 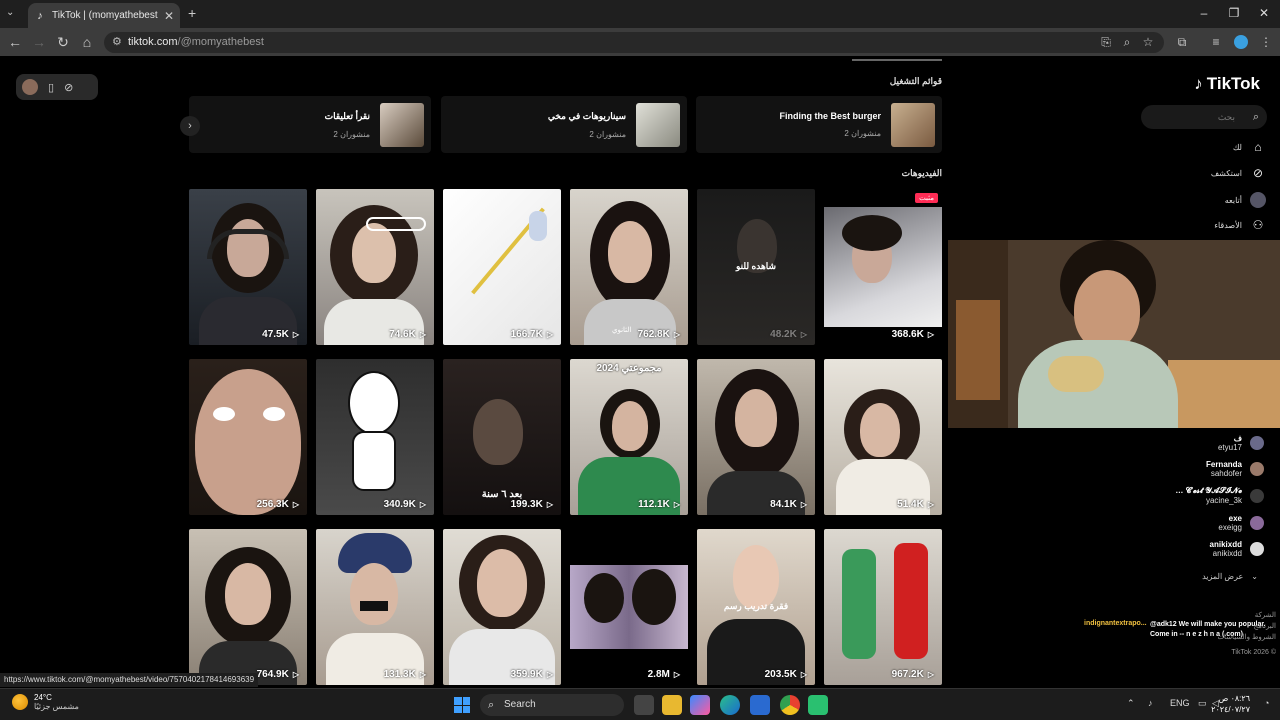 What do you see at coordinates (502, 437) in the screenshot?
I see `video-thumbnail: بعد ٦ سنة 199.3K ▷` at bounding box center [502, 437].